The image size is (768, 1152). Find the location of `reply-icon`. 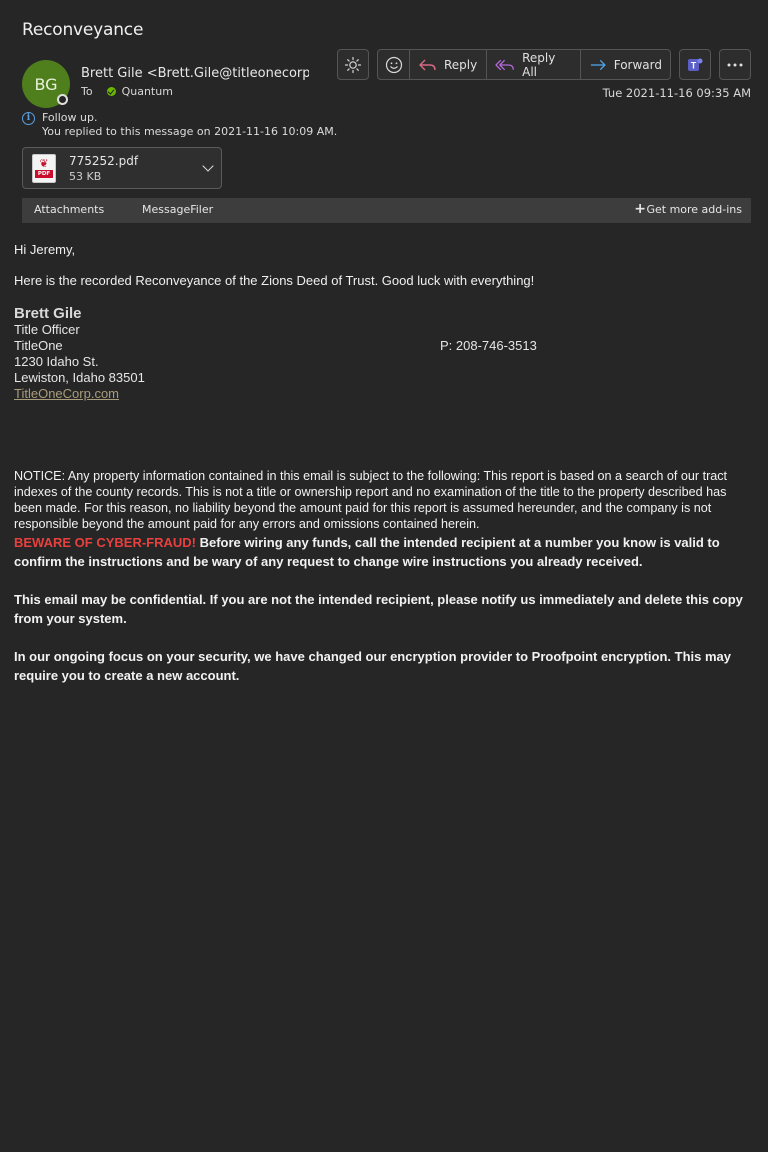

reply-icon is located at coordinates (427, 64).